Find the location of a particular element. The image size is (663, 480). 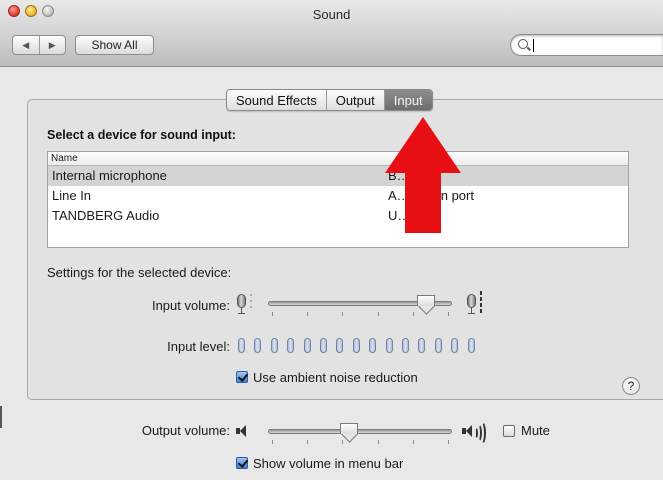

arrow-shaft is located at coordinates (423, 202).